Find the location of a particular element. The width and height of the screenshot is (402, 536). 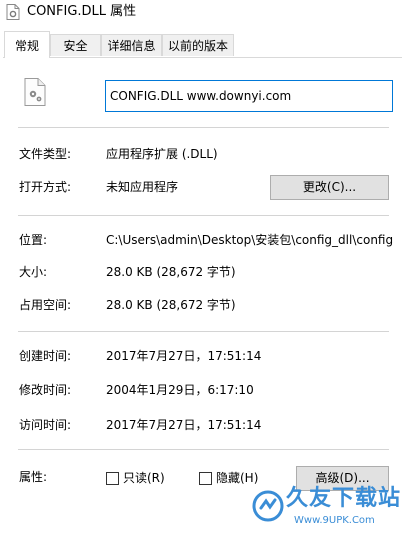

opens-with-label: 打开方式: is located at coordinates (45, 187).